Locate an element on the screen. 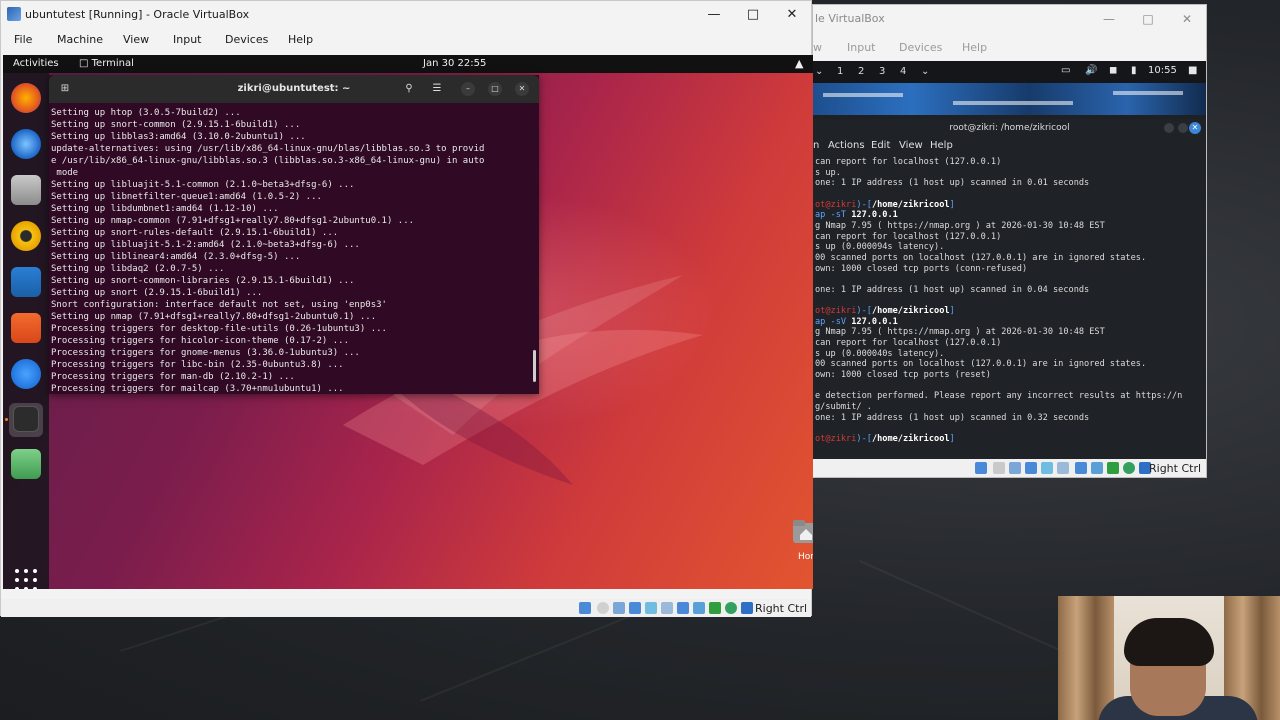  terminal-headerbar: ⊞ zikri@ubuntutest: ~ ⚲ ☰ – □ ✕ is located at coordinates (294, 89).